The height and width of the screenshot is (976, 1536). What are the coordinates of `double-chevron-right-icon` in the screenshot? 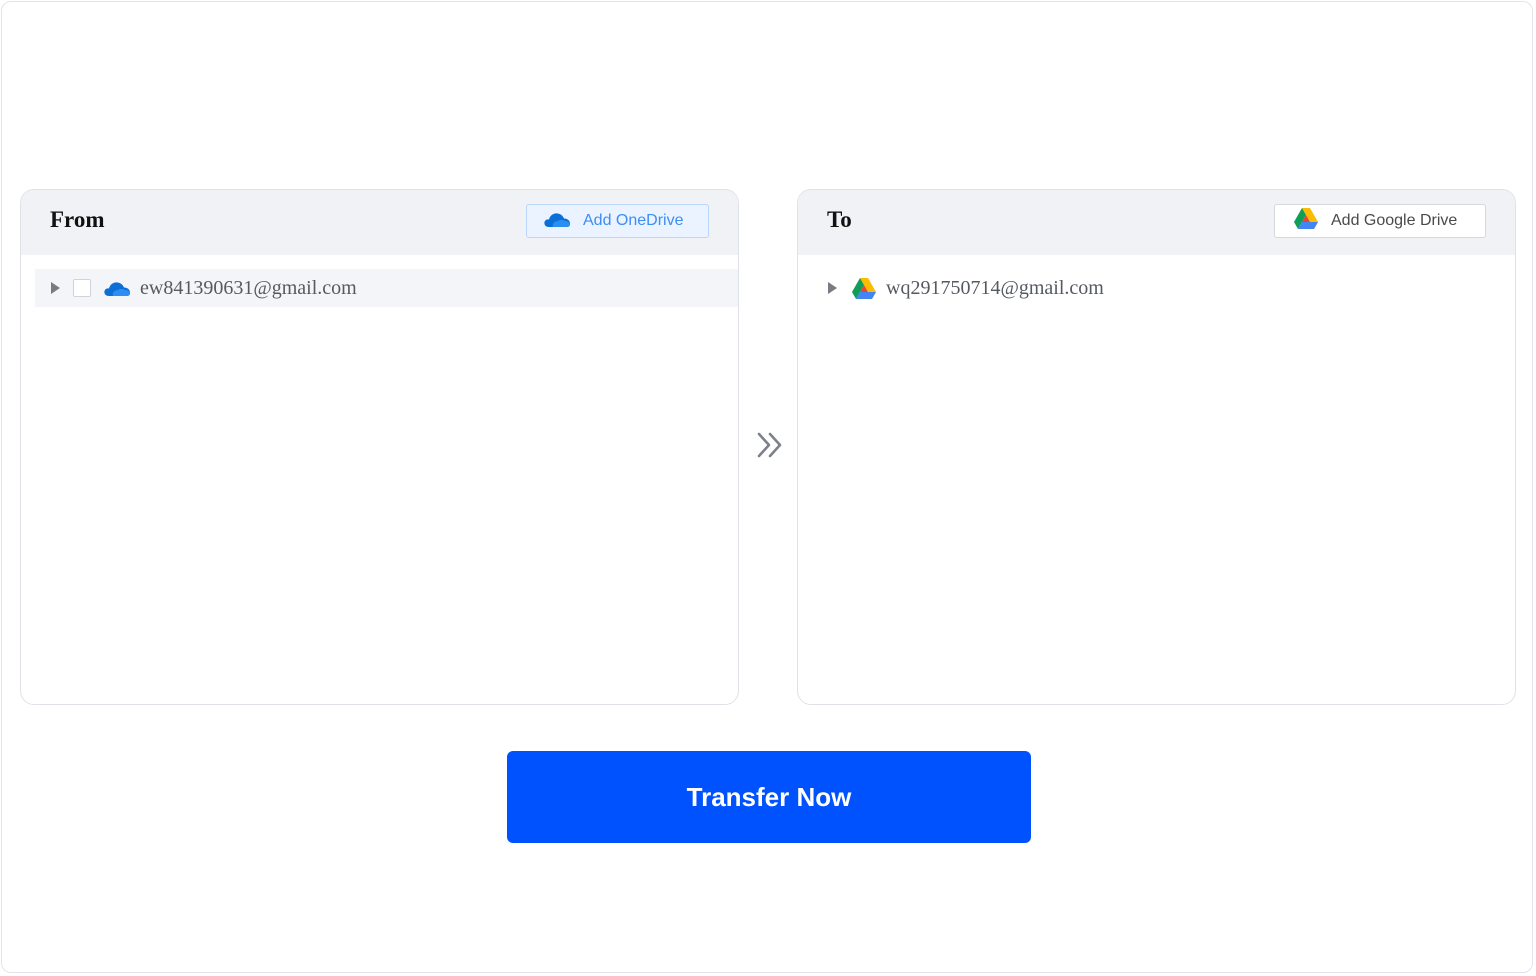 It's located at (770, 445).